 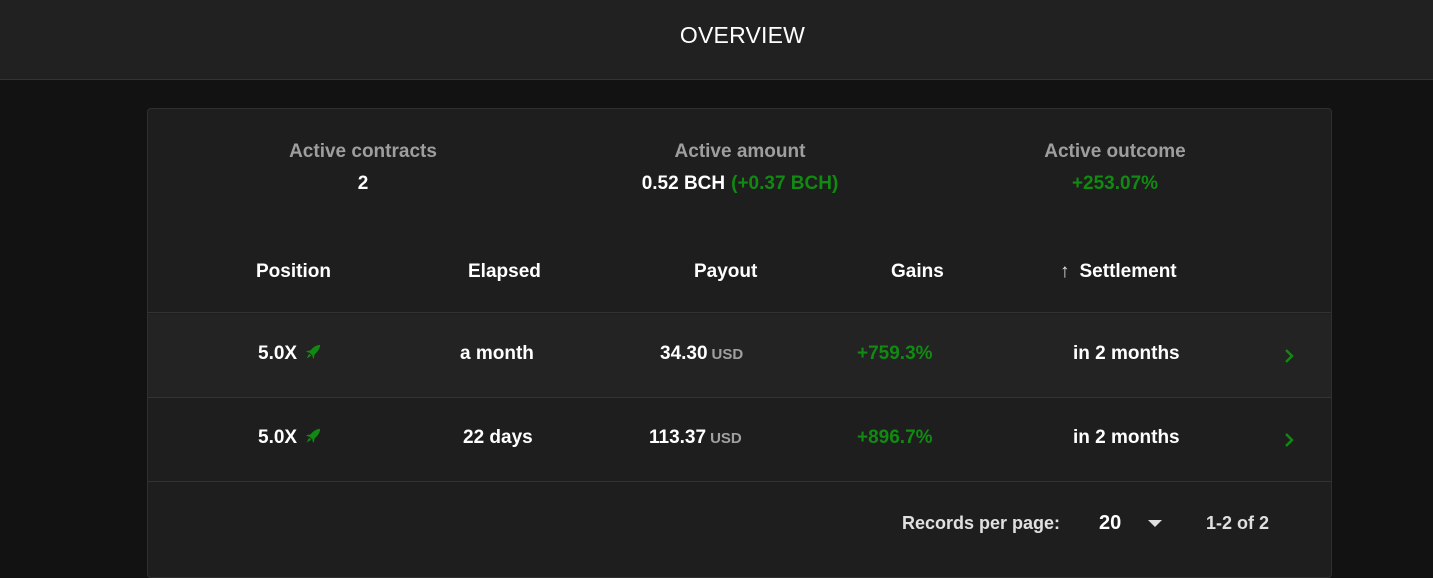 I want to click on elapsed-cell: a month, so click(x=497, y=353).